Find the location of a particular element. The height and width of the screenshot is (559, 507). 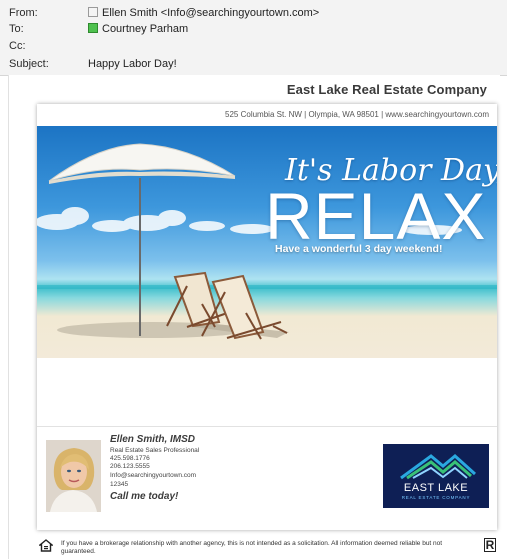

to-label: To: is located at coordinates (16, 29).